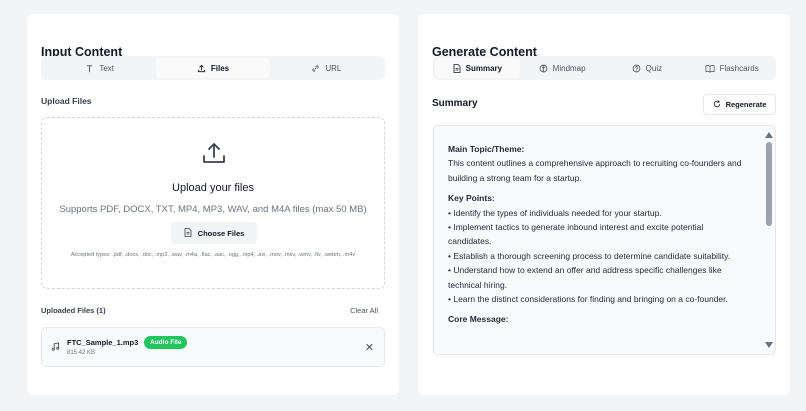 The width and height of the screenshot is (806, 411). Describe the element at coordinates (201, 68) in the screenshot. I see `upload-icon` at that location.